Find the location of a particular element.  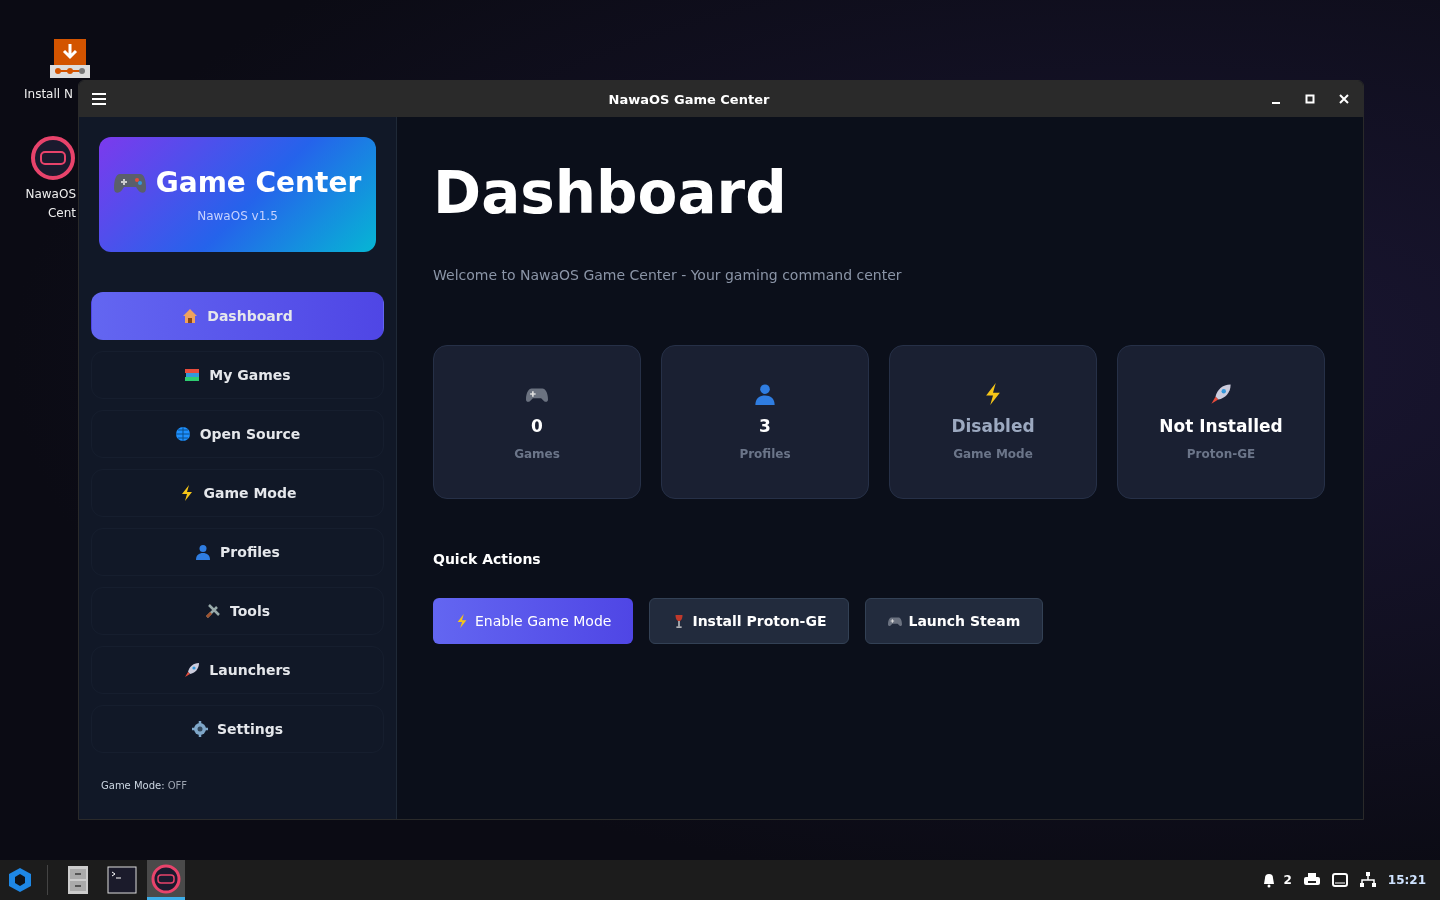

nav-item: Tools is located at coordinates (237, 611).